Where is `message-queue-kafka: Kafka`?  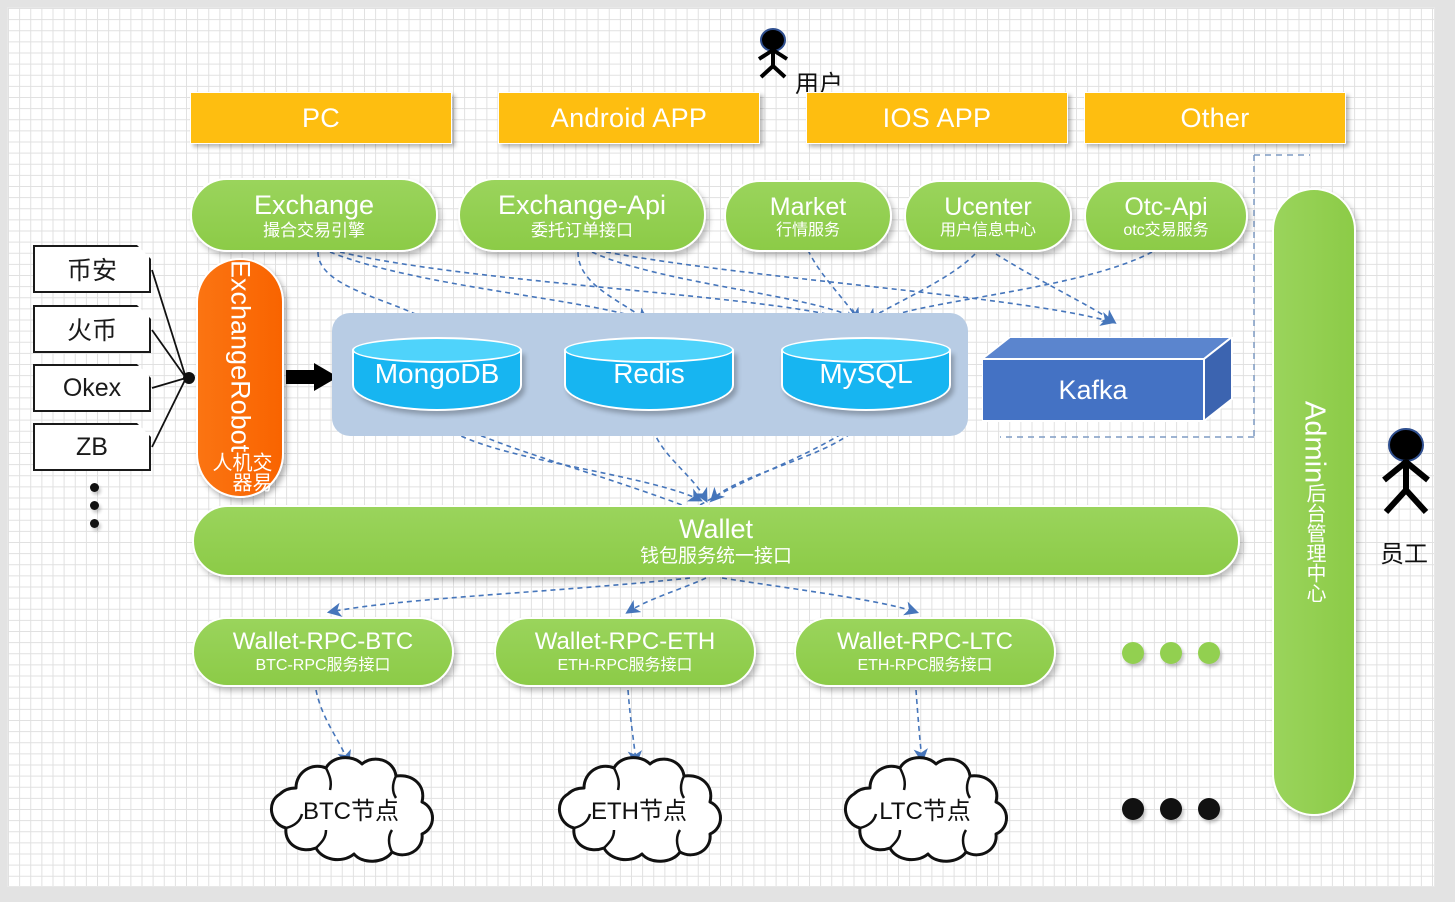
message-queue-kafka: Kafka is located at coordinates (1108, 380).